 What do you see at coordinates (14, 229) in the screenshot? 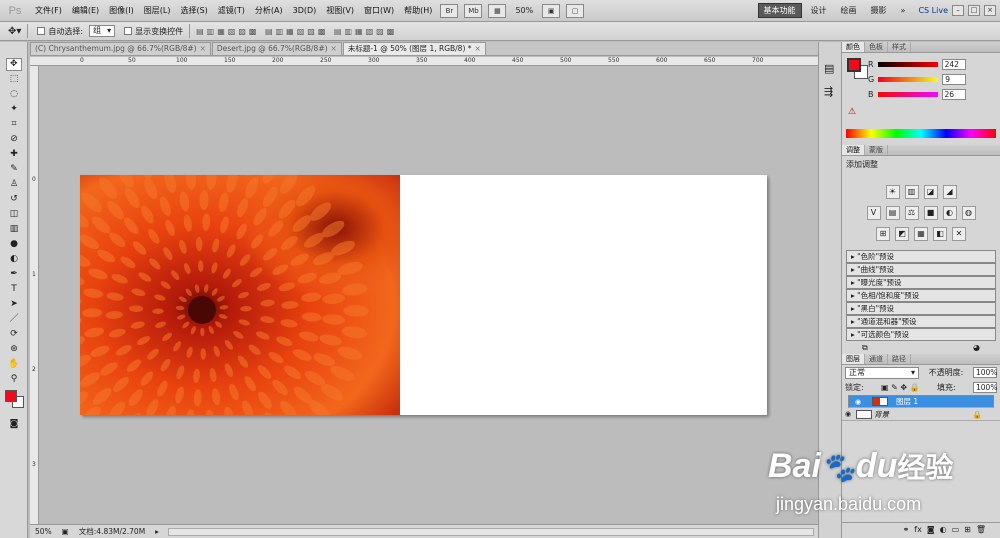
I see `gradient-tool-icon: ▥` at bounding box center [14, 229].